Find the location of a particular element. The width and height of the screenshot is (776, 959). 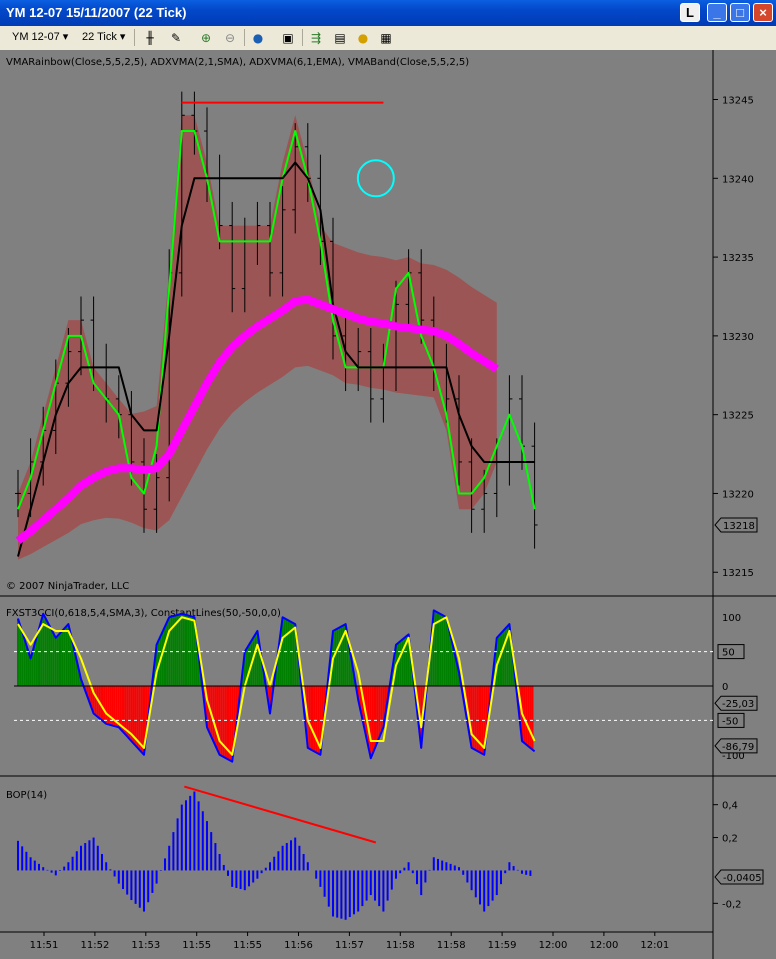

strategy-icon: ⇶ is located at coordinates (316, 38).